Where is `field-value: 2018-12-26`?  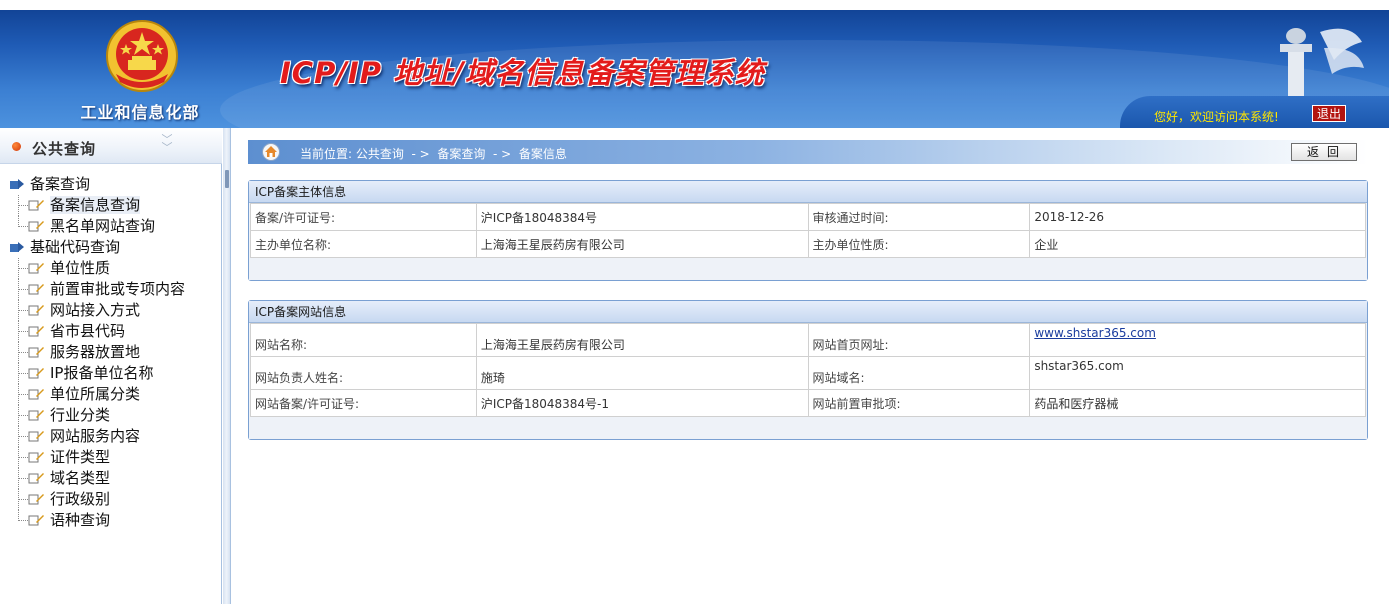 field-value: 2018-12-26 is located at coordinates (1197, 217).